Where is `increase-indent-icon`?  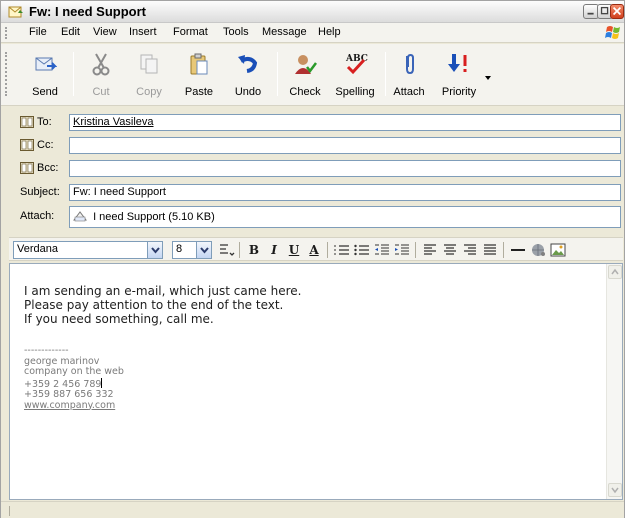
increase-indent-icon is located at coordinates (402, 249).